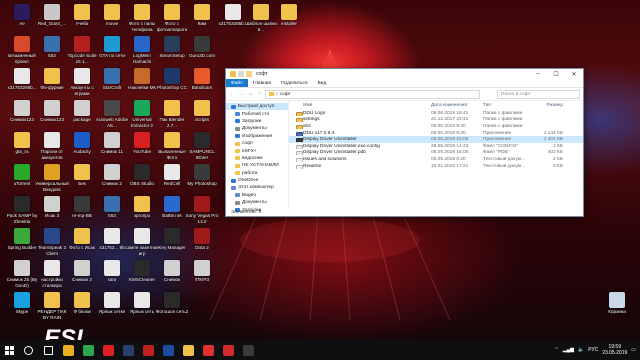 This screenshot has width=640, height=360. I want to click on desktop-icon: installer, so click(289, 18).